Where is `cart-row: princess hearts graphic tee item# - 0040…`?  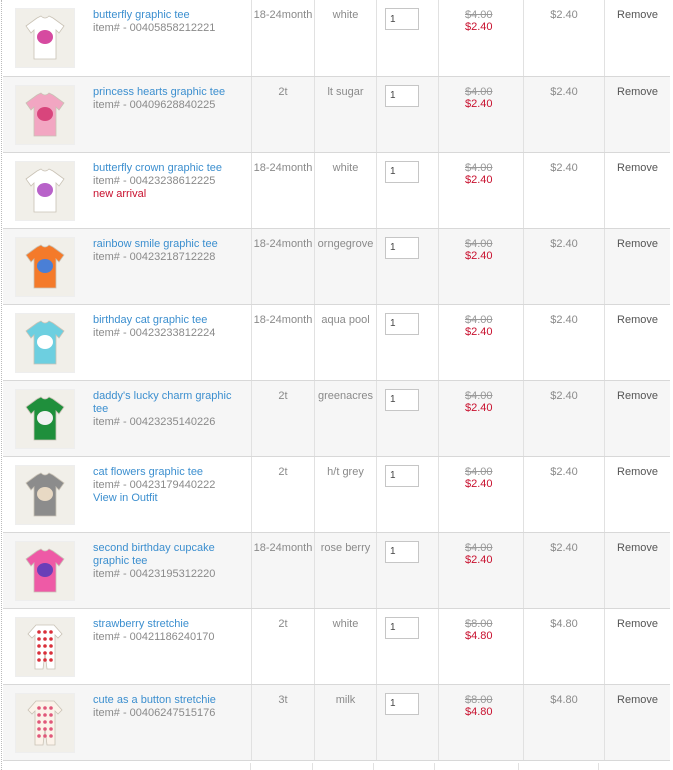
cart-row: princess hearts graphic tee item# - 0040… is located at coordinates (336, 114).